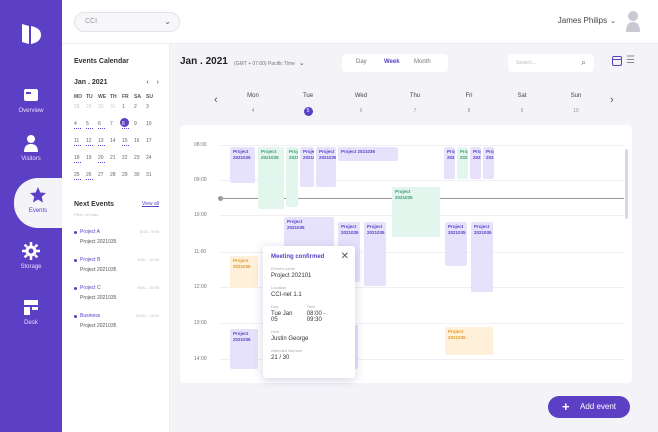 This screenshot has height=432, width=658. What do you see at coordinates (308, 105) in the screenshot?
I see `day-header-tue: Tue 5` at bounding box center [308, 105].